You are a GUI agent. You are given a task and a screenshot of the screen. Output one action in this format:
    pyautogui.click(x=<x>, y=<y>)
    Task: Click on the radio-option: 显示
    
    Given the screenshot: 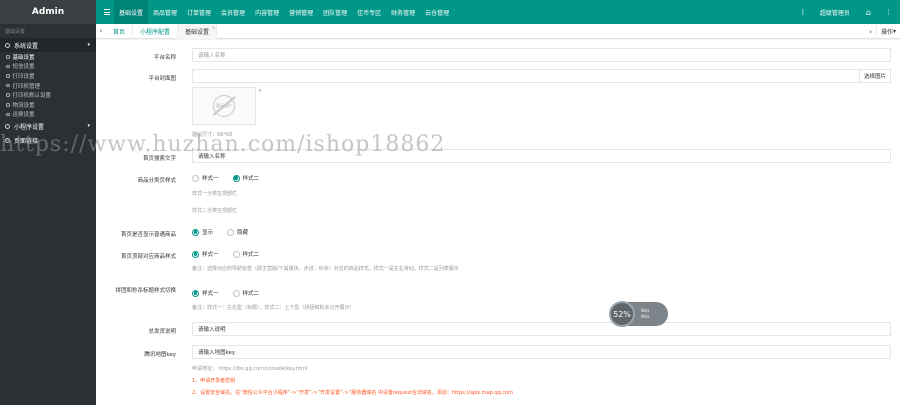 What is the action you would take?
    pyautogui.click(x=202, y=232)
    